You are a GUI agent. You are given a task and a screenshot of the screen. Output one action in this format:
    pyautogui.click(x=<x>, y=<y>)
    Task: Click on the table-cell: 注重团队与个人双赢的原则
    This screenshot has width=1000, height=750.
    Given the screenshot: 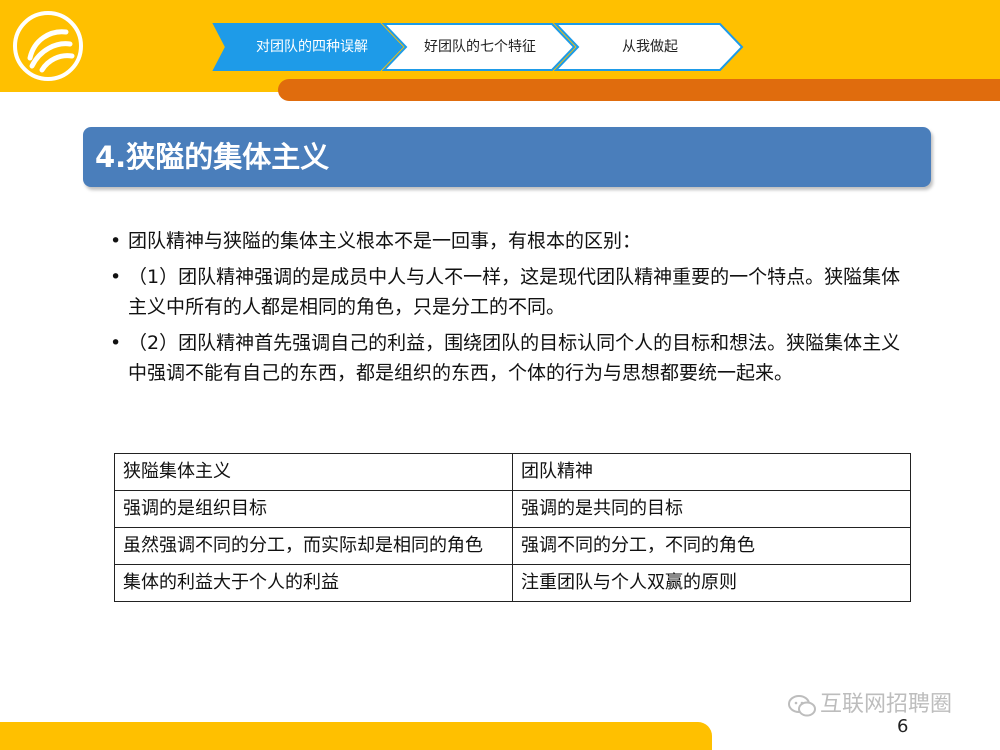 What is the action you would take?
    pyautogui.click(x=711, y=583)
    